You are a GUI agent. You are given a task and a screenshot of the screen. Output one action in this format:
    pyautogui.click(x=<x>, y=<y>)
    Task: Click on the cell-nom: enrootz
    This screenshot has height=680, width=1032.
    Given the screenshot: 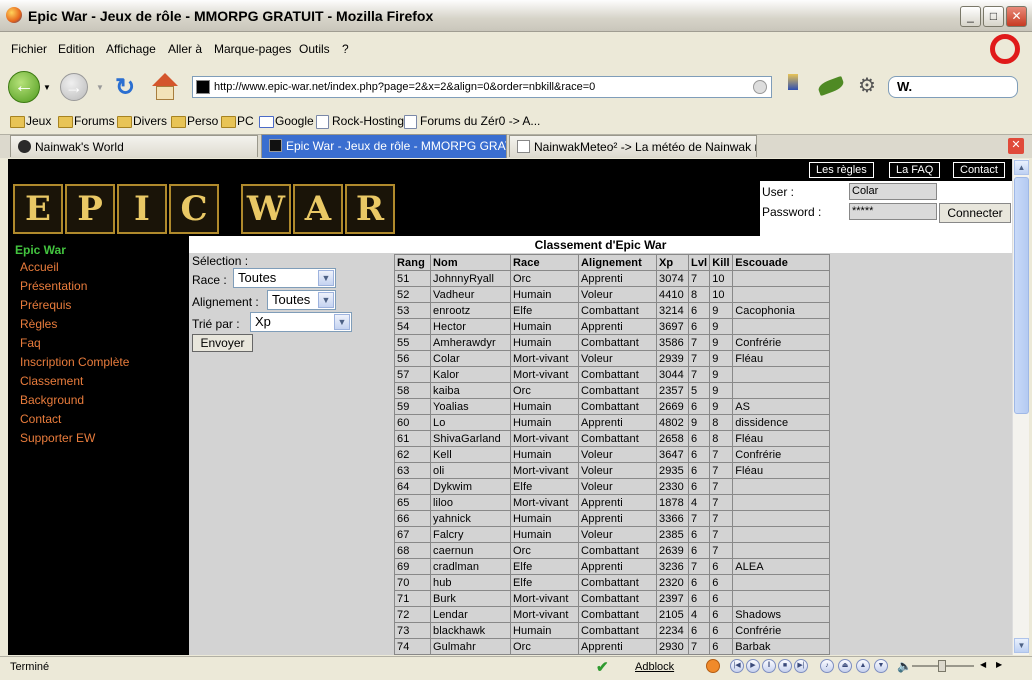 What is the action you would take?
    pyautogui.click(x=470, y=310)
    